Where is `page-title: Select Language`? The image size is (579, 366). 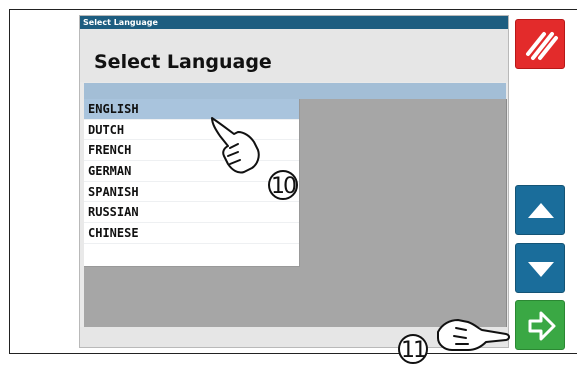
page-title: Select Language is located at coordinates (183, 62).